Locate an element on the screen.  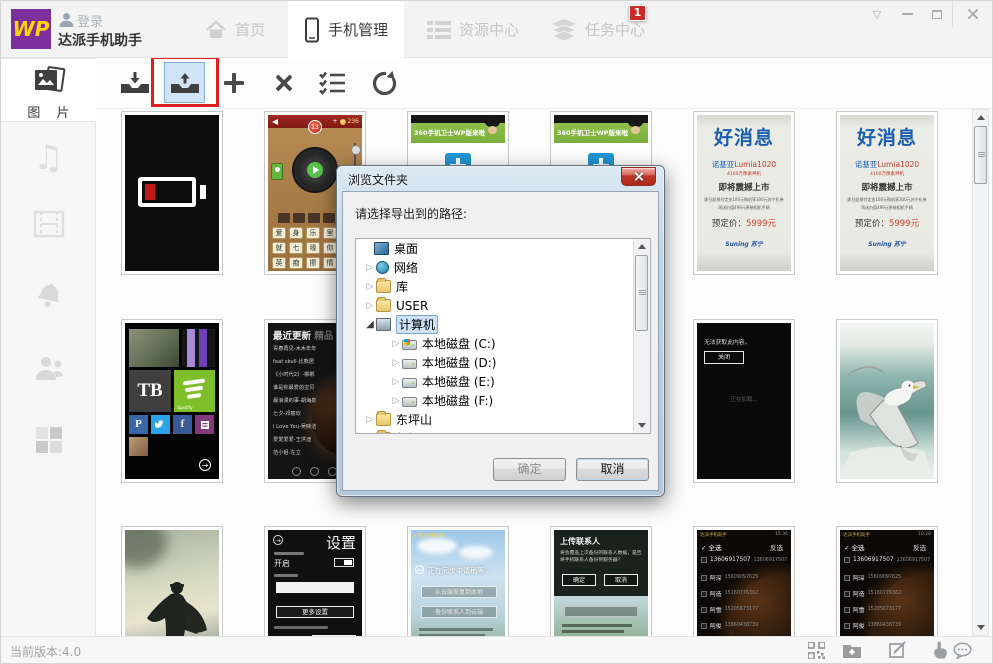
ok-button: 确定 is located at coordinates (529, 469).